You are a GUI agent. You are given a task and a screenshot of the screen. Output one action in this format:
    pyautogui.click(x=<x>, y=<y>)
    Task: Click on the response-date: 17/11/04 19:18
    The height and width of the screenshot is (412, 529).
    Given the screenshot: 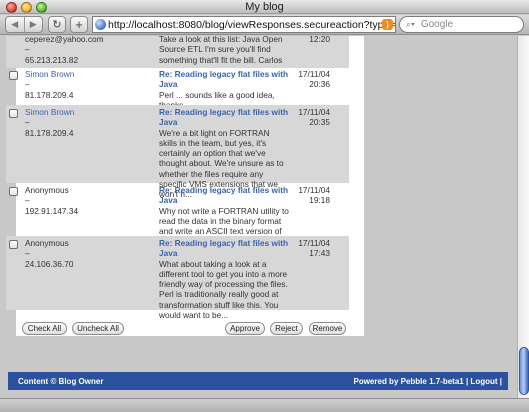 What is the action you would take?
    pyautogui.click(x=312, y=195)
    